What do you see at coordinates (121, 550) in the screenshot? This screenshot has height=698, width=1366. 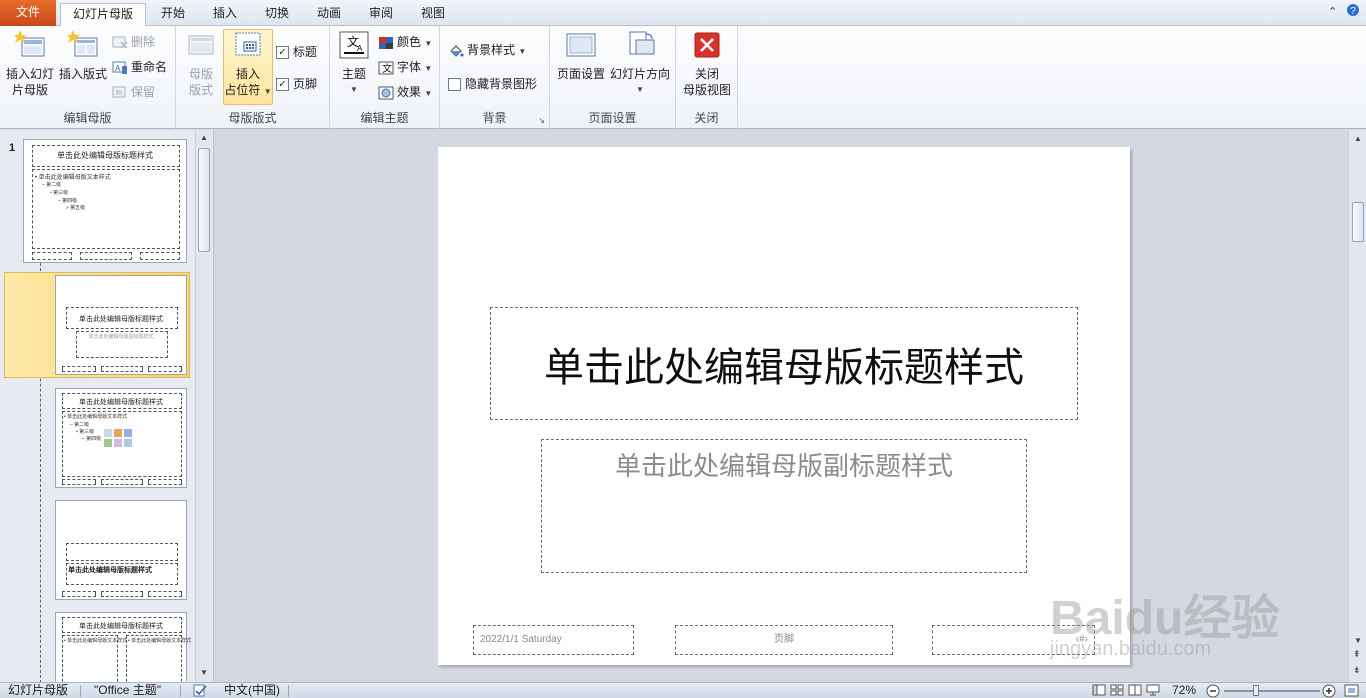 I see `thumbnail-layout-section: 单击此处编辑母版标题样式` at bounding box center [121, 550].